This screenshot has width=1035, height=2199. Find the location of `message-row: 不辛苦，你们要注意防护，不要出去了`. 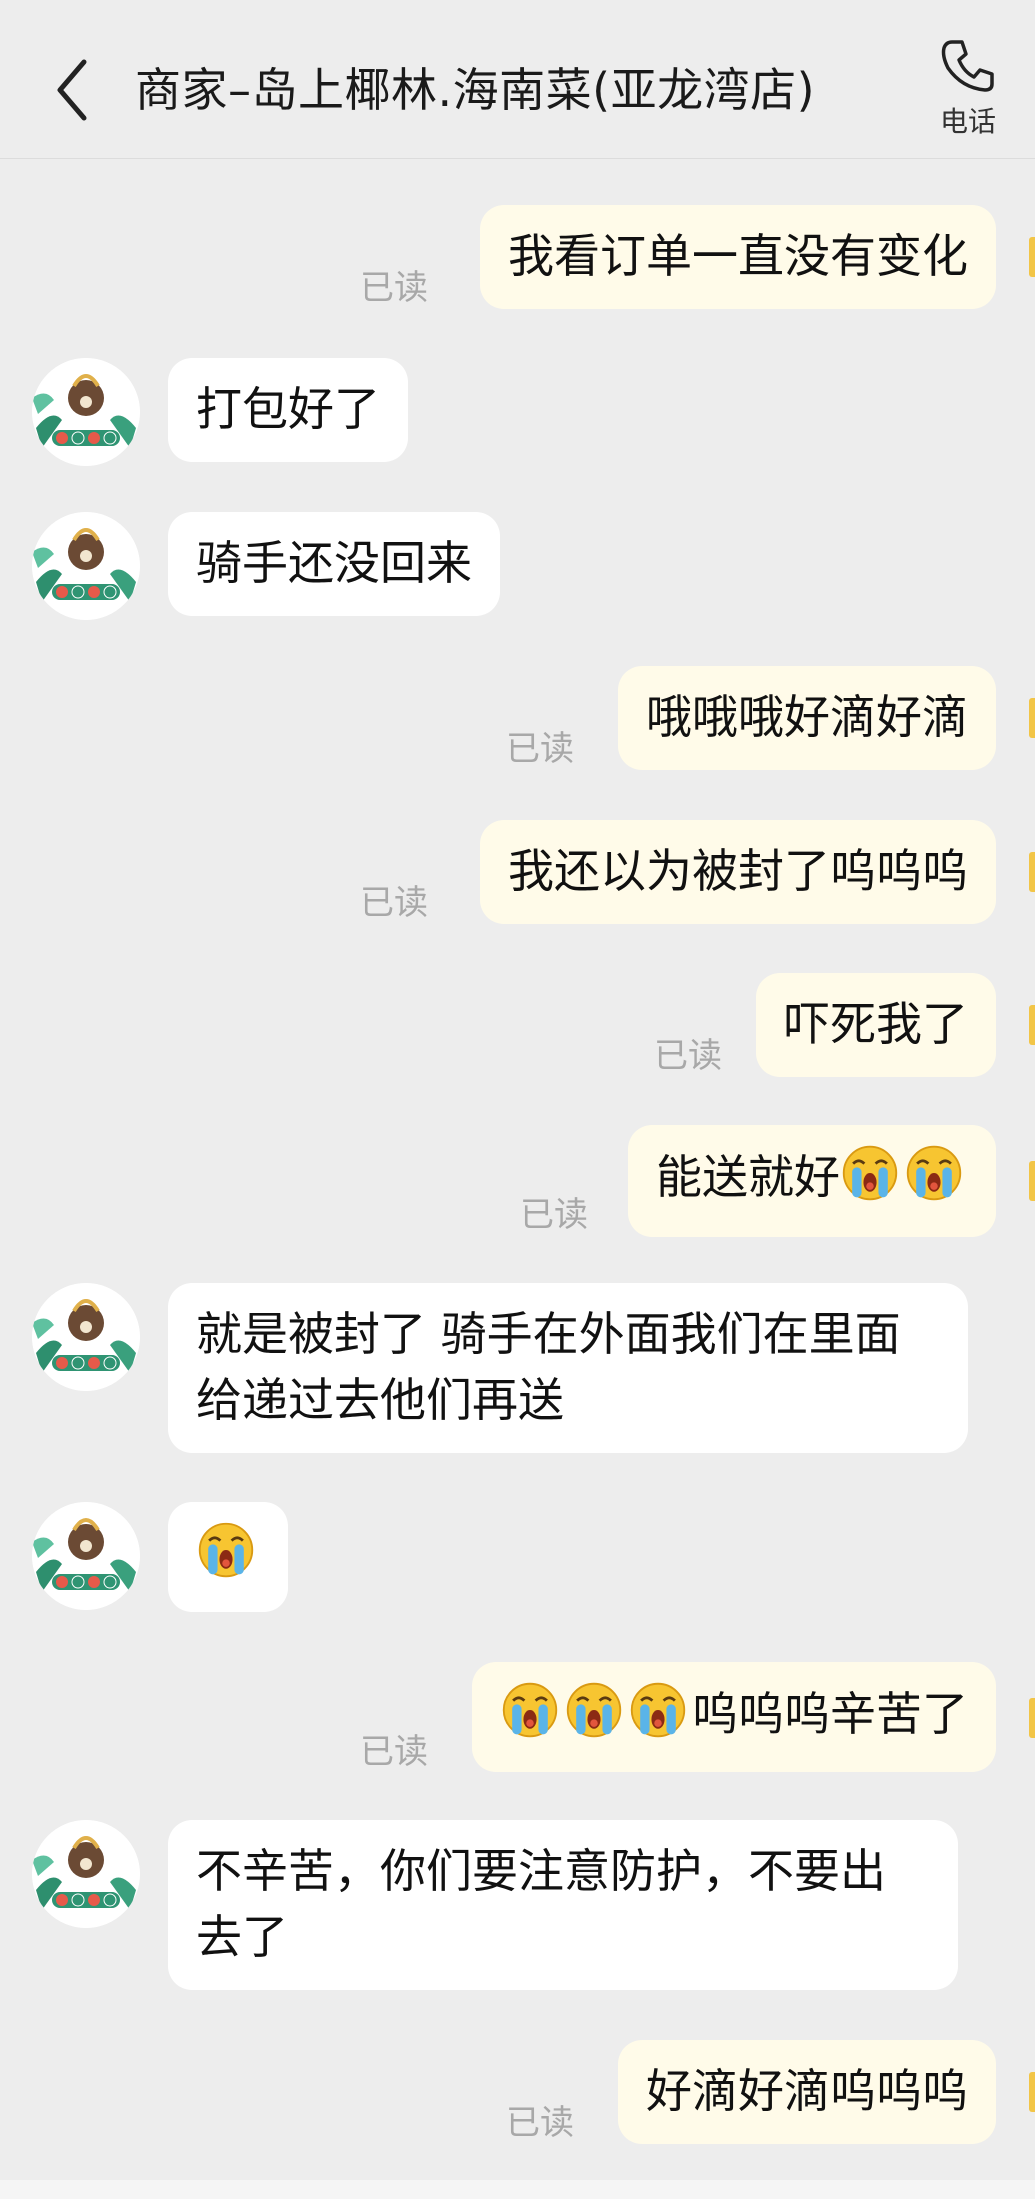

message-row: 不辛苦，你们要注意防护，不要出去了 is located at coordinates (517, 1906).